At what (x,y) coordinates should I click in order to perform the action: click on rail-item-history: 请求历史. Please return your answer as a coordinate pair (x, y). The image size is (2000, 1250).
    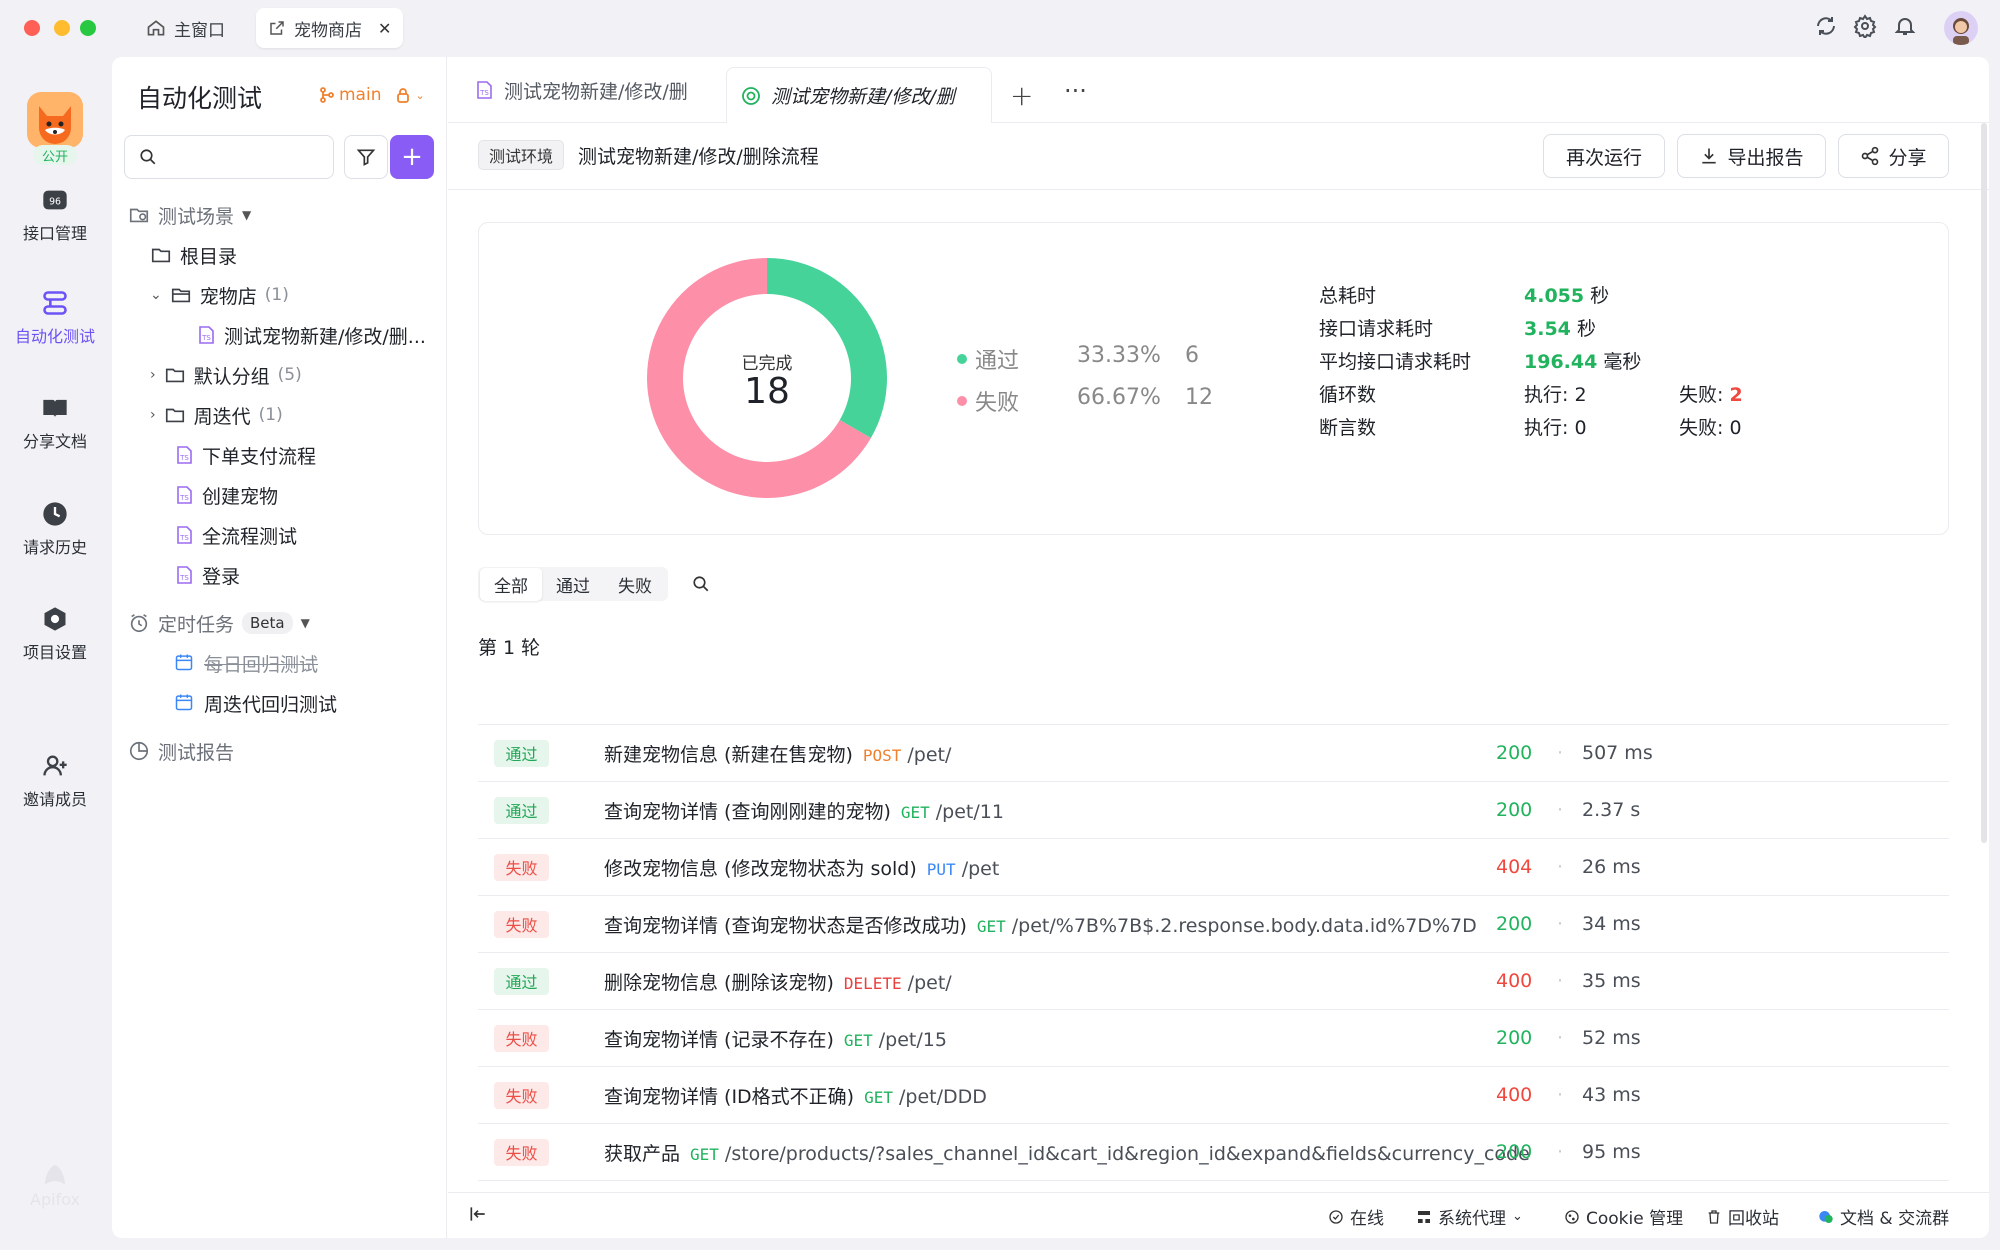
    Looking at the image, I should click on (55, 529).